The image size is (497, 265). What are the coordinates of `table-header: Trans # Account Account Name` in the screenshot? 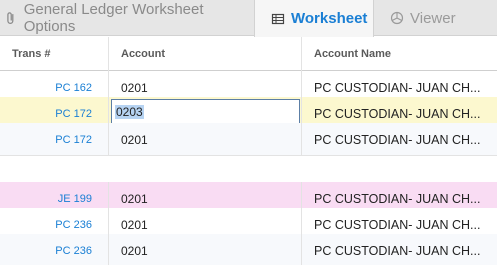 It's located at (248, 54).